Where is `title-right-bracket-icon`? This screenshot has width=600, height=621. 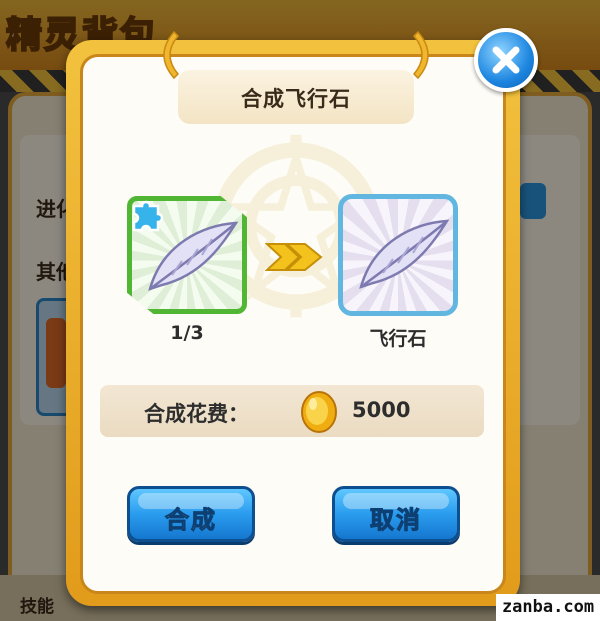
title-right-bracket-icon is located at coordinates (420, 55).